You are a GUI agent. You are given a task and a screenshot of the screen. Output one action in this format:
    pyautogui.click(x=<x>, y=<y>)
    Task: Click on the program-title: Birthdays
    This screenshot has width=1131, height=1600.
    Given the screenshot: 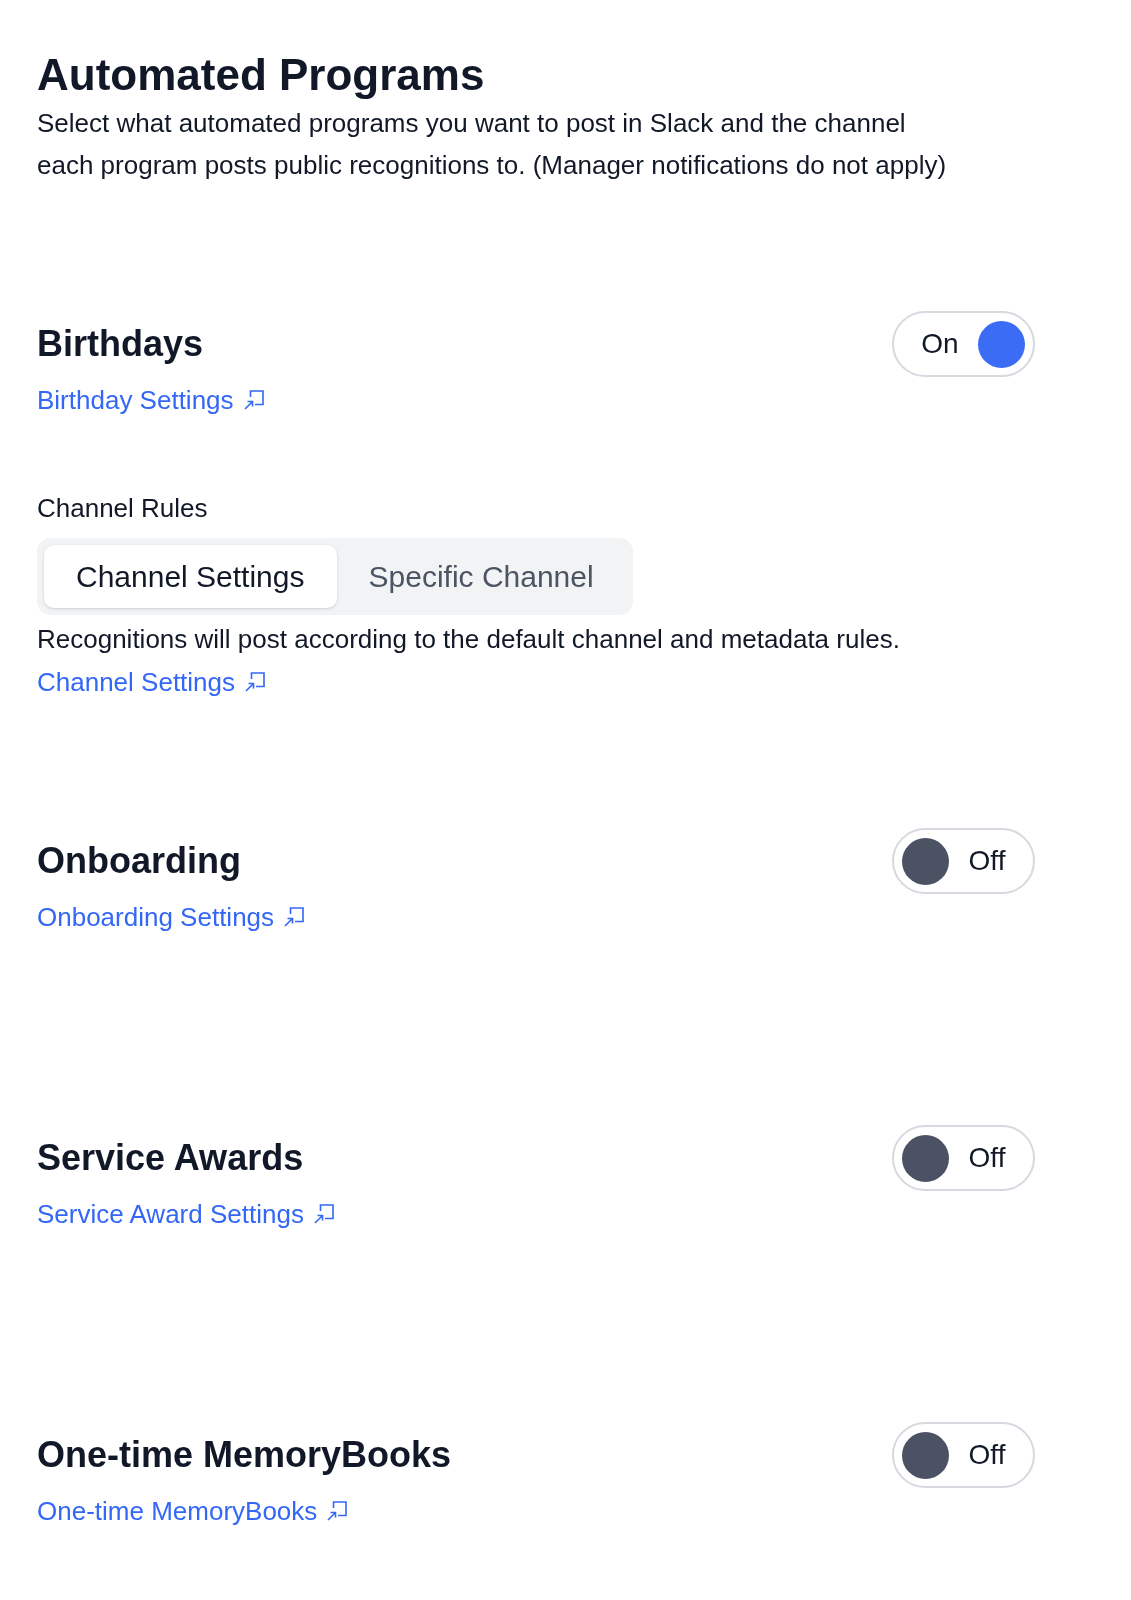 What is the action you would take?
    pyautogui.click(x=120, y=344)
    